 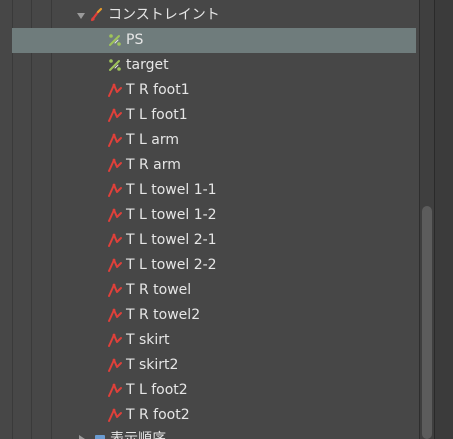 What do you see at coordinates (164, 15) in the screenshot?
I see `tree-group-label: コンストレイント` at bounding box center [164, 15].